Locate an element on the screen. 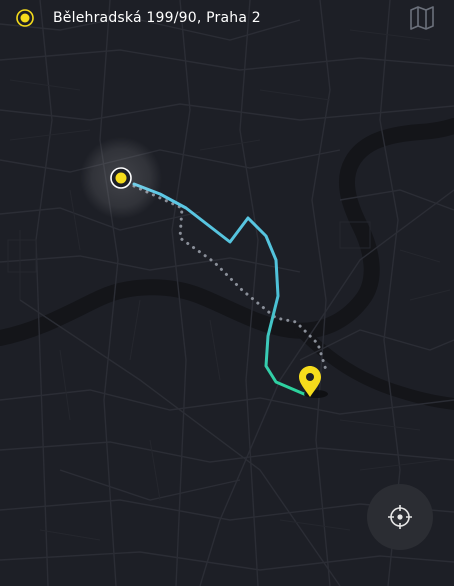  crosshair-icon is located at coordinates (400, 517).